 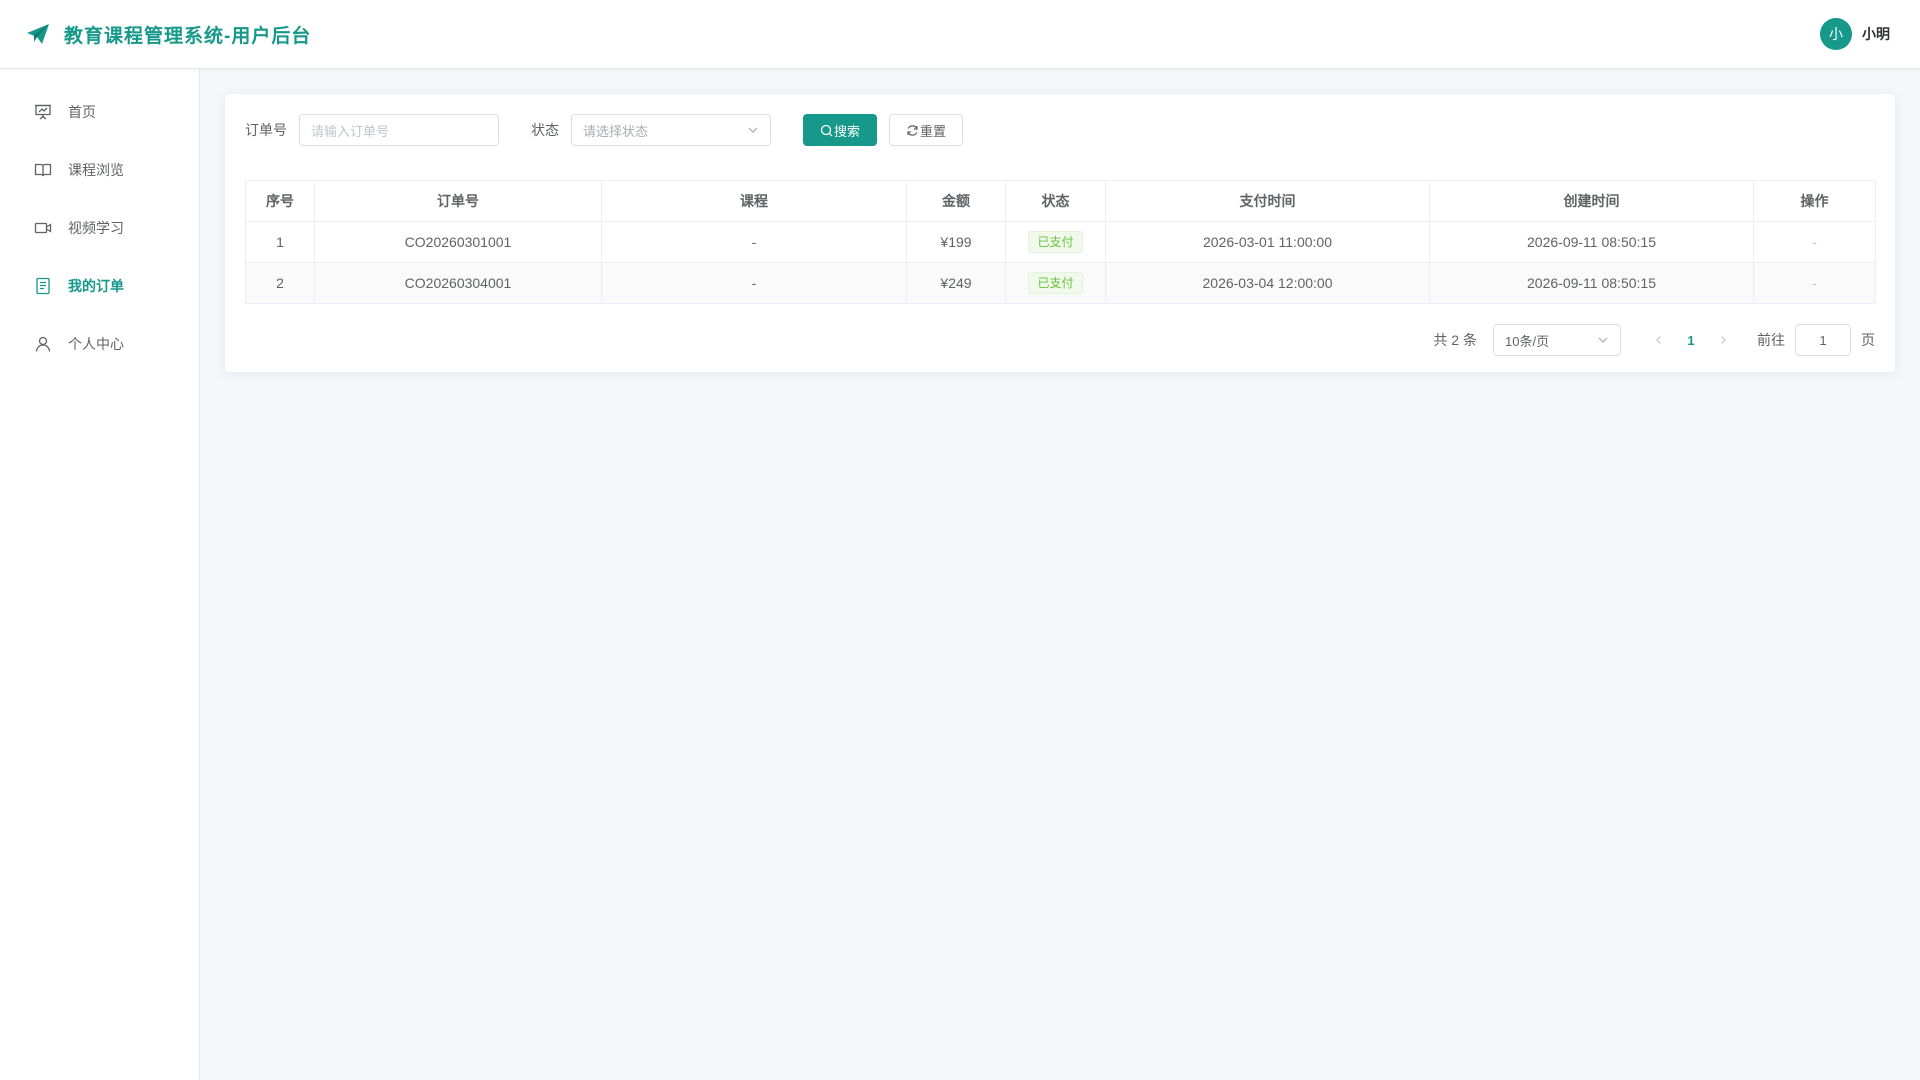 I want to click on page-size-select: 10条/页, so click(x=1557, y=340).